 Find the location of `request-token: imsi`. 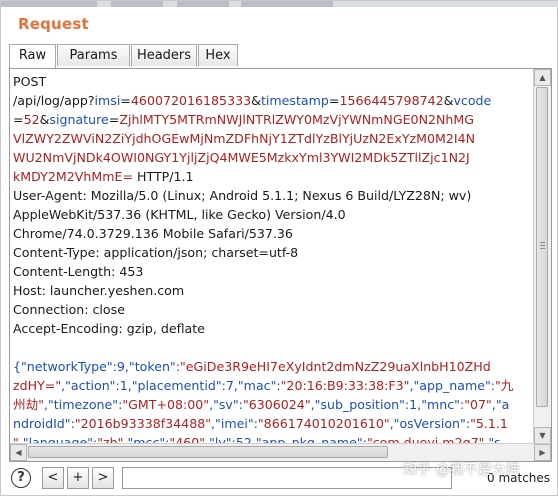

request-token: imsi is located at coordinates (107, 100).